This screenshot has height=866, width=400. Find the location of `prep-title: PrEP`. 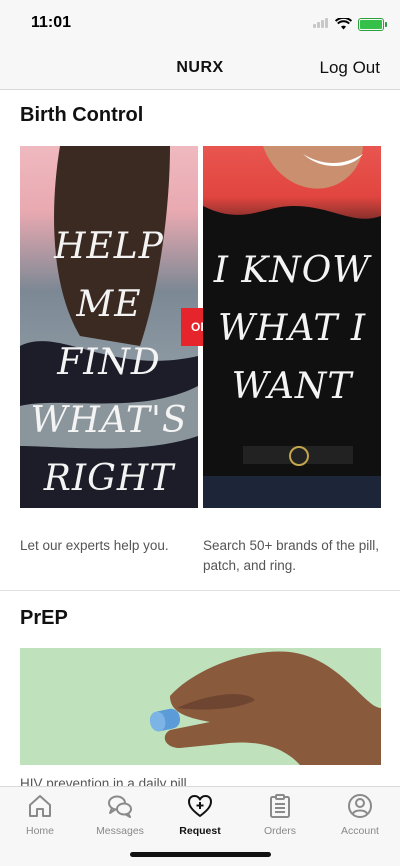

prep-title: PrEP is located at coordinates (44, 618).